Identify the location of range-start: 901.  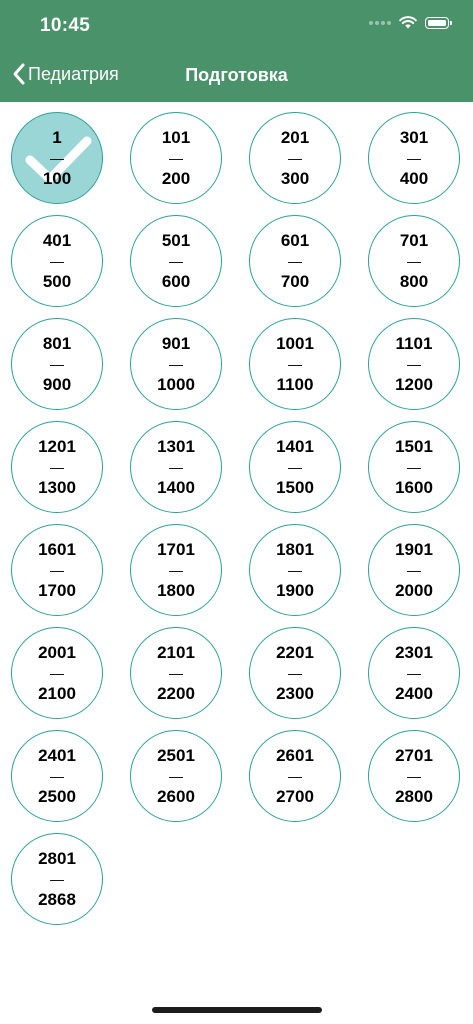
(176, 343).